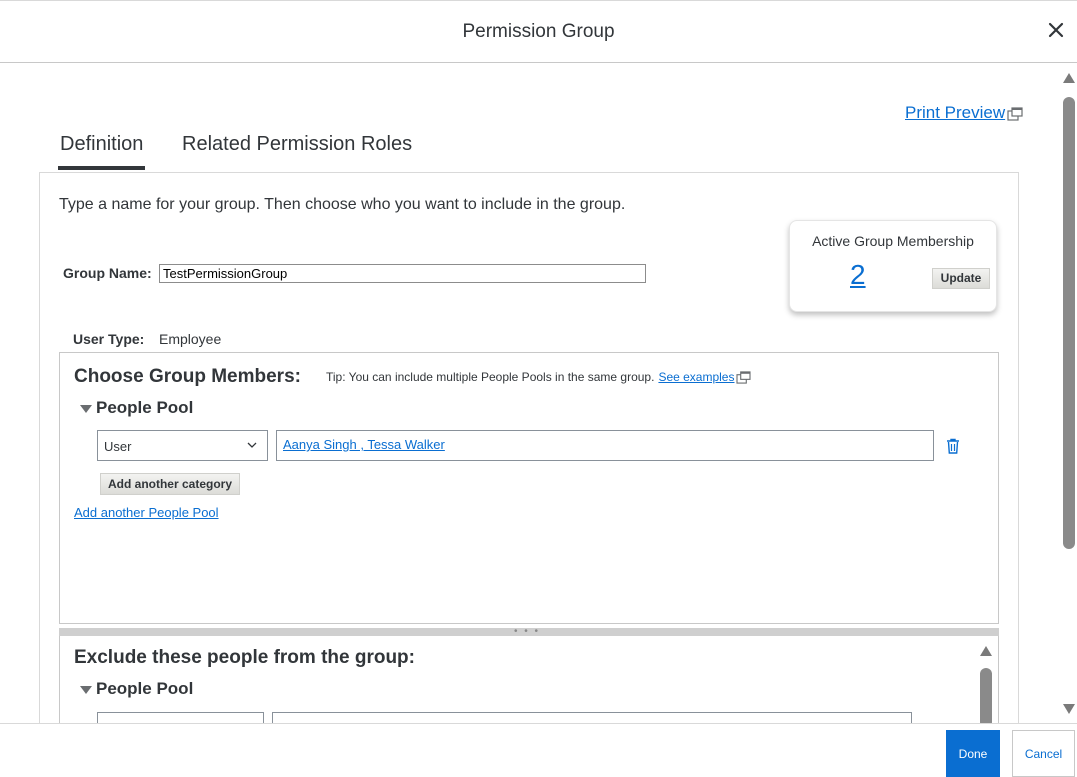 The image size is (1077, 777). I want to click on add-people-pool-link: Add another People Pool, so click(146, 512).